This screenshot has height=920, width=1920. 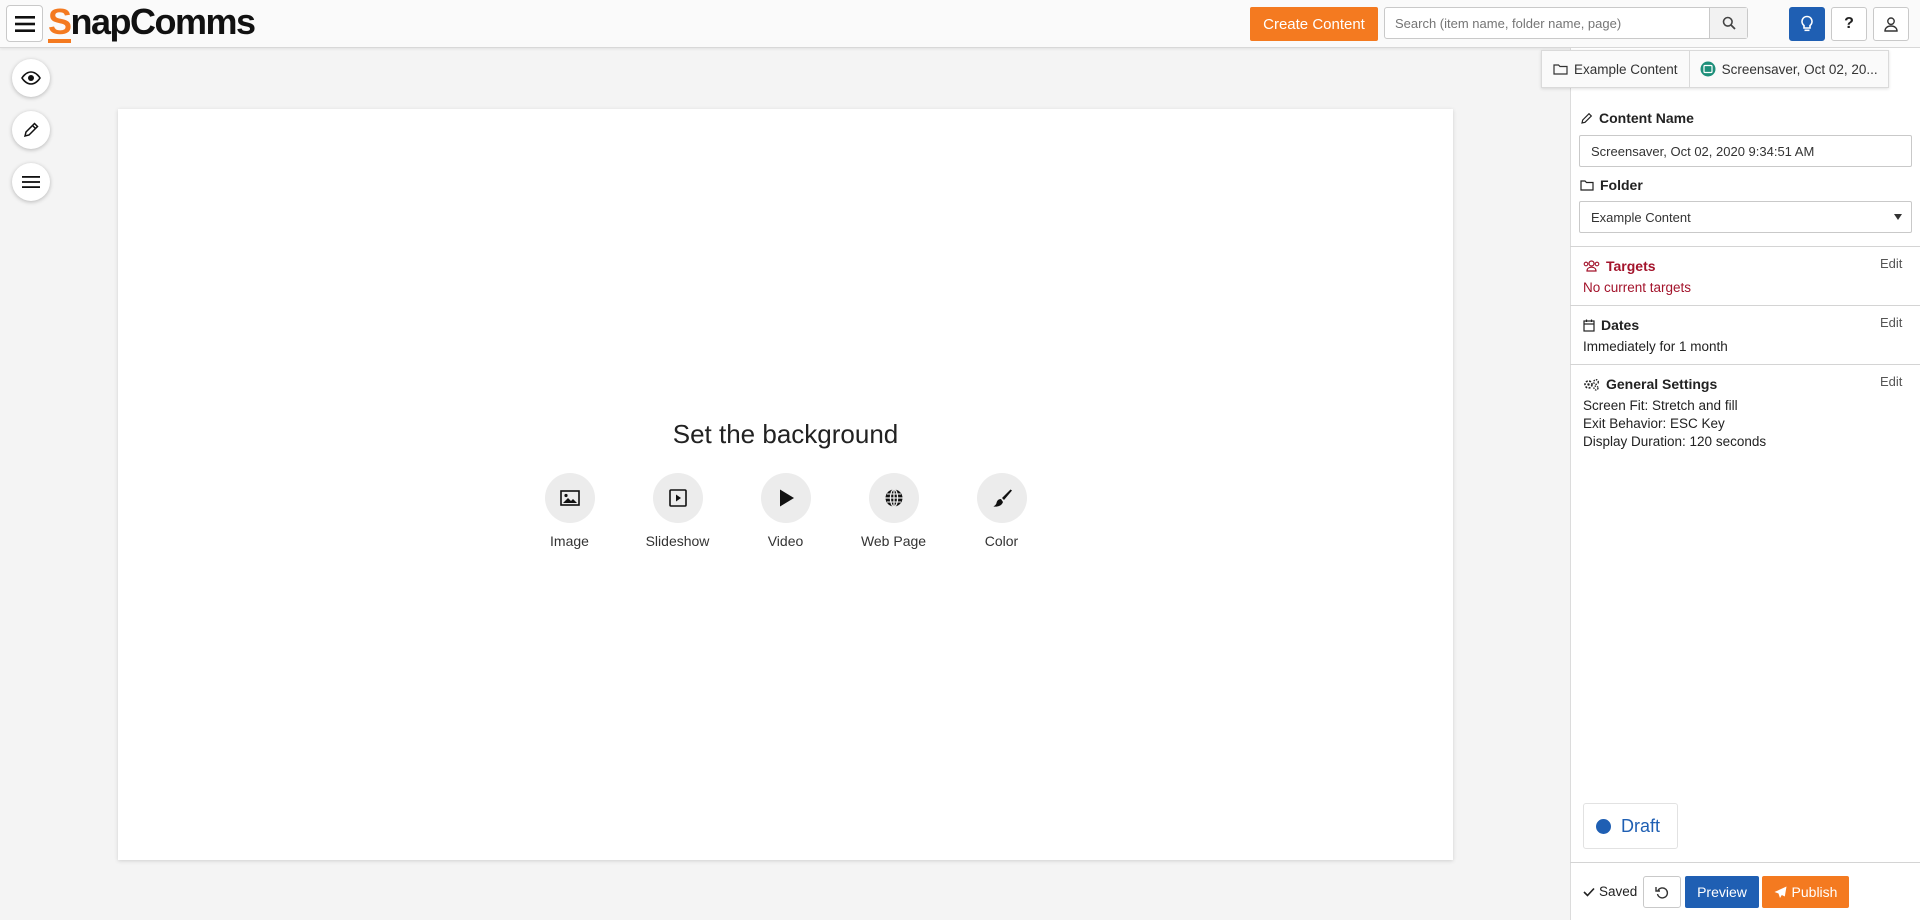 I want to click on list-view-button, so click(x=31, y=182).